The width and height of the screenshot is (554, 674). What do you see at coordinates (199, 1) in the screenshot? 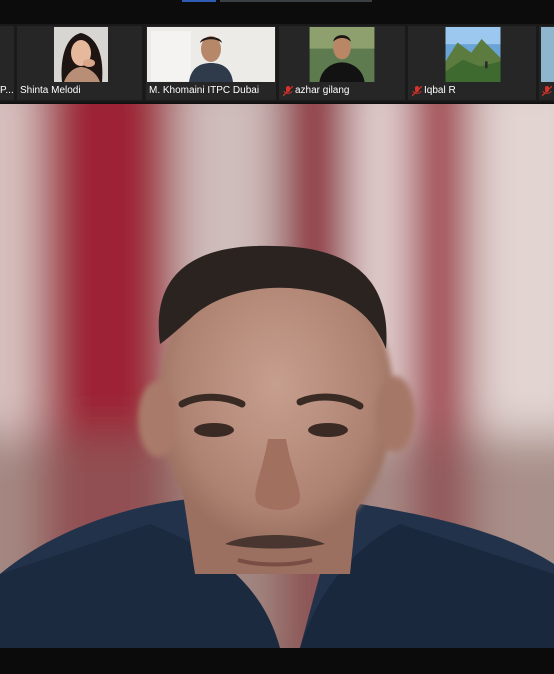
I see `active-view-indicator` at bounding box center [199, 1].